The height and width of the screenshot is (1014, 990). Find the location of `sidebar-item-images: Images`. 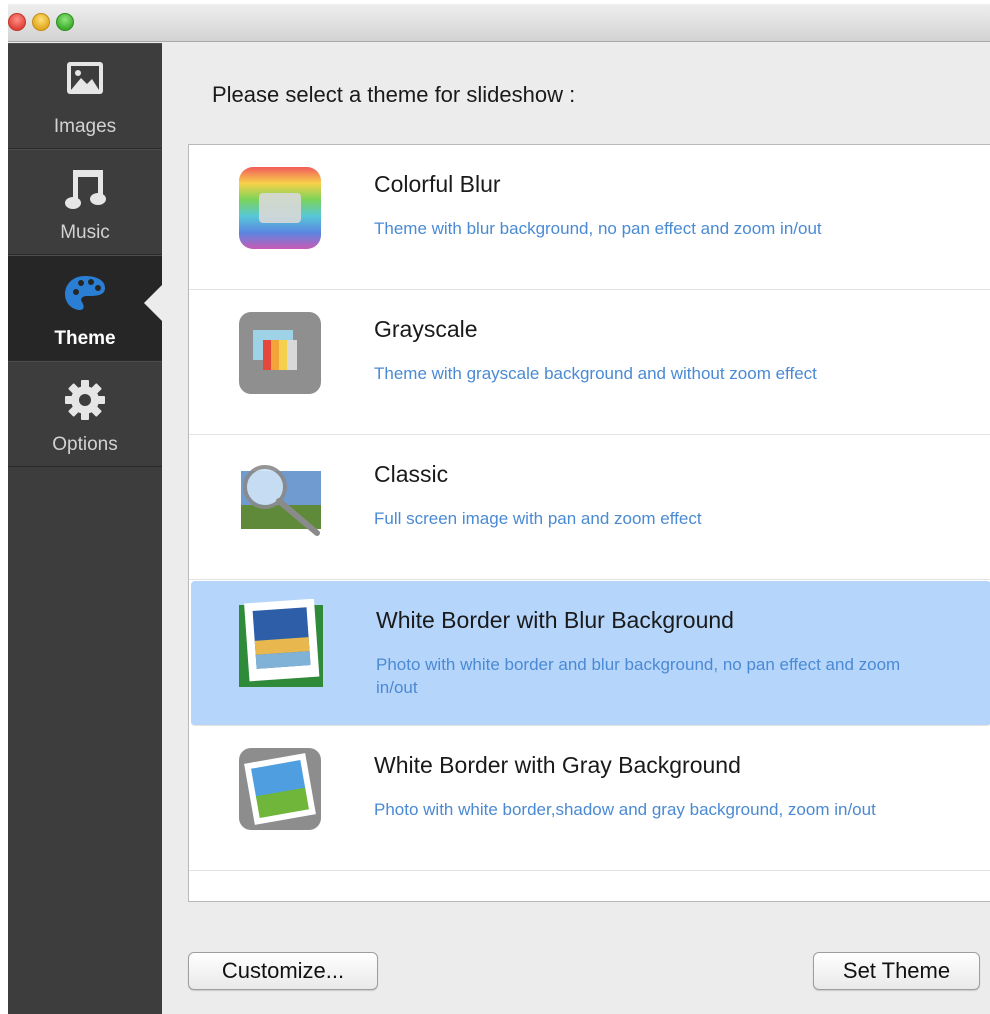

sidebar-item-images: Images is located at coordinates (85, 96).